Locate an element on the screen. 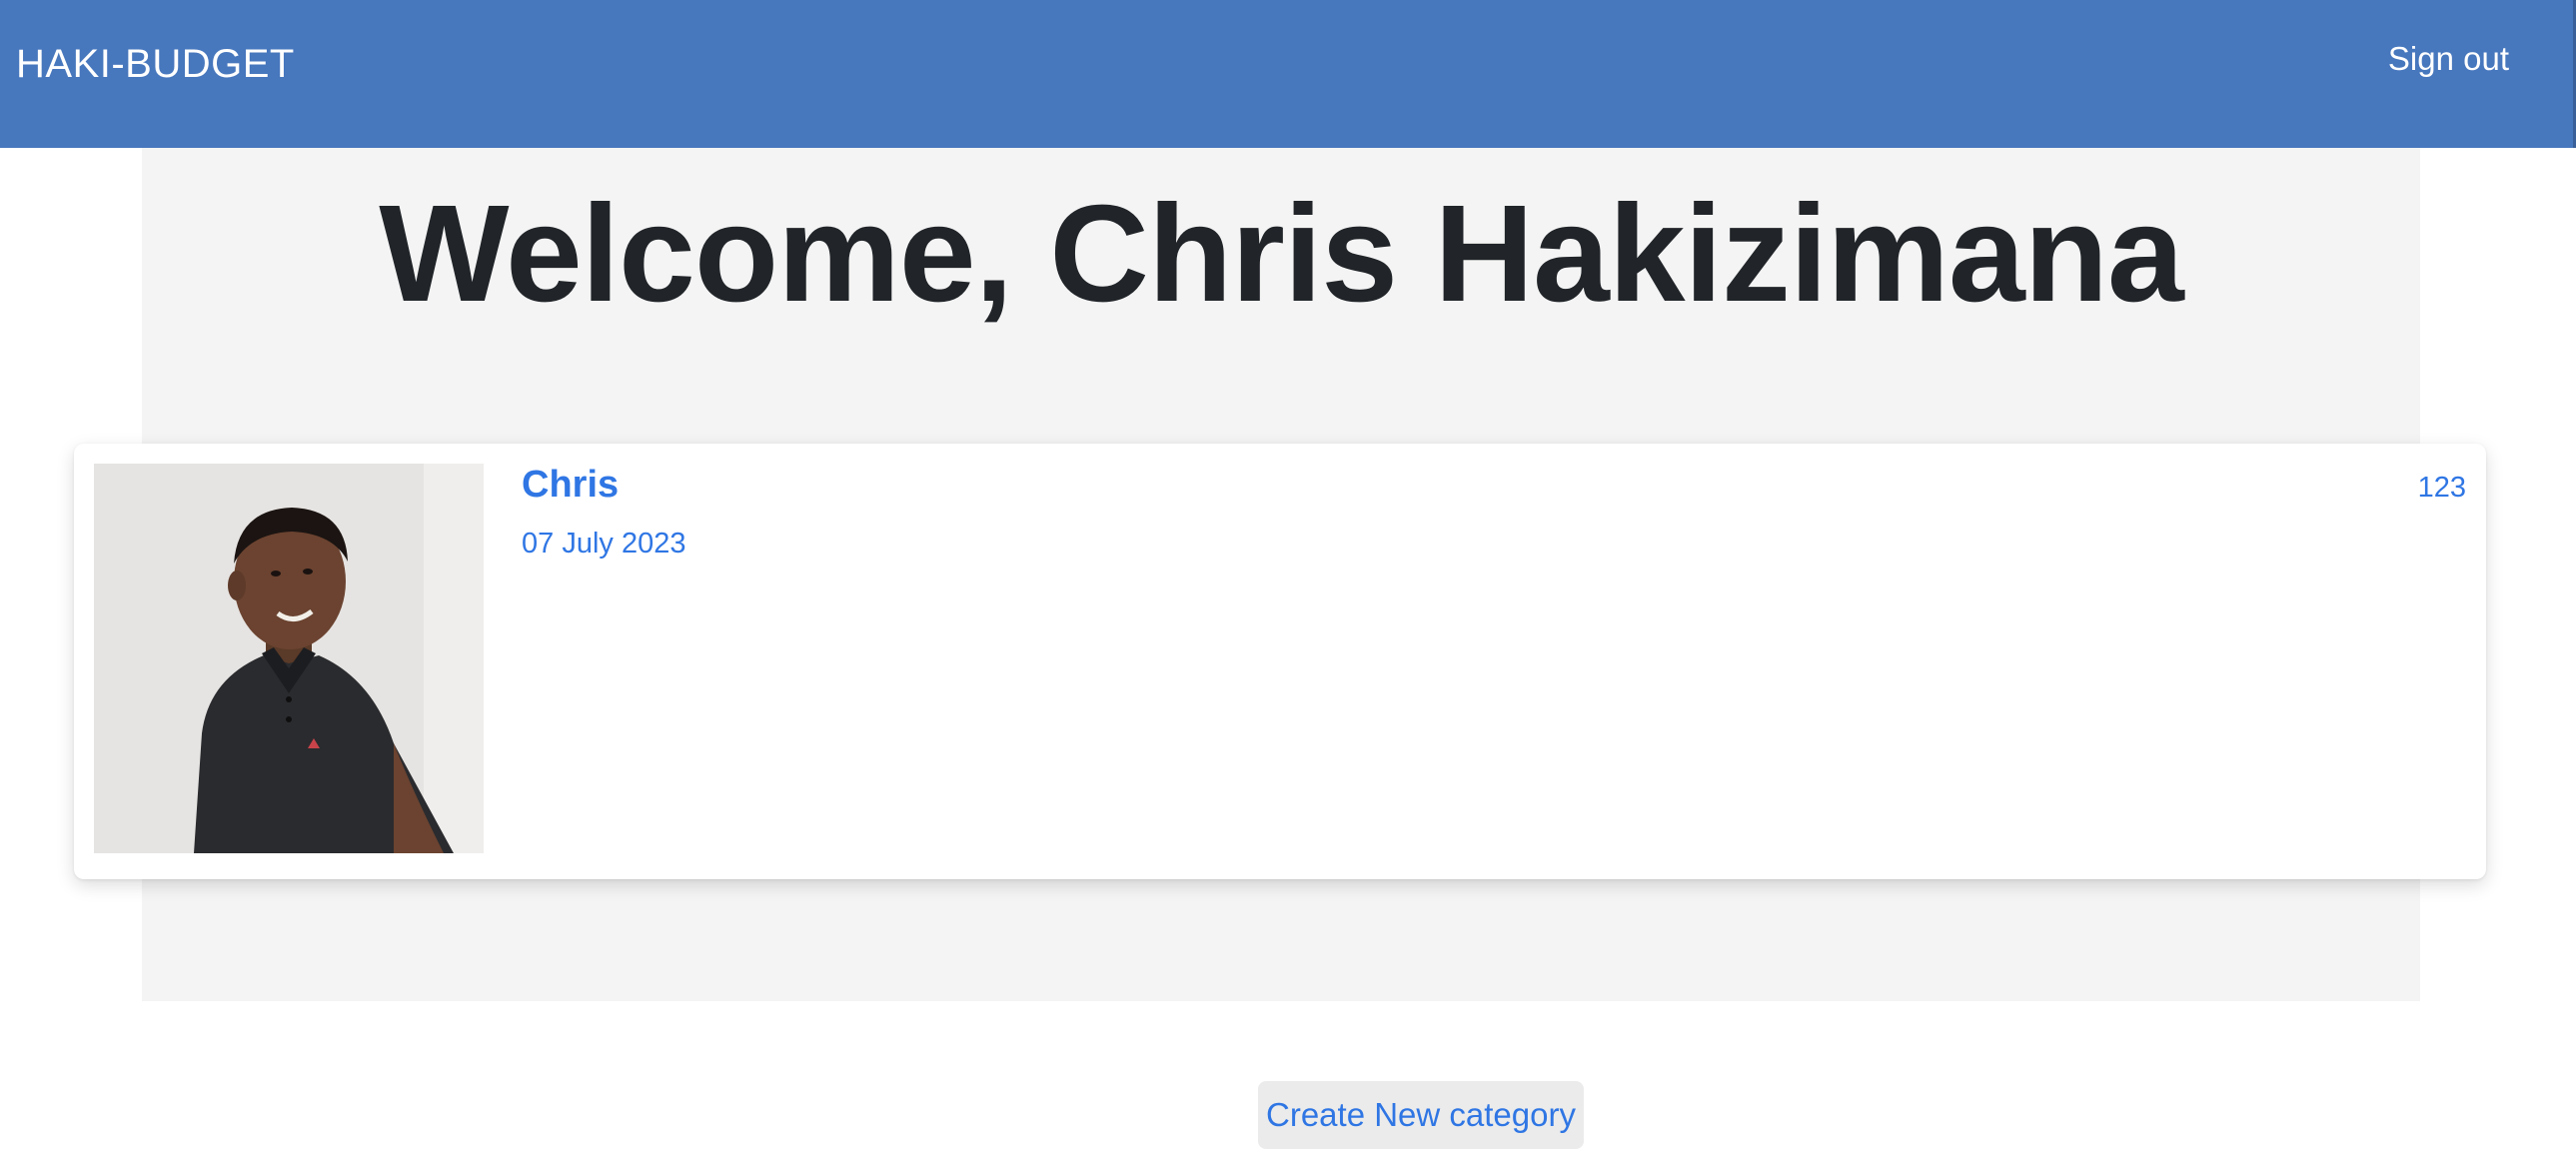 The width and height of the screenshot is (2576, 1149). sign-out-button: Sign out is located at coordinates (2448, 59).